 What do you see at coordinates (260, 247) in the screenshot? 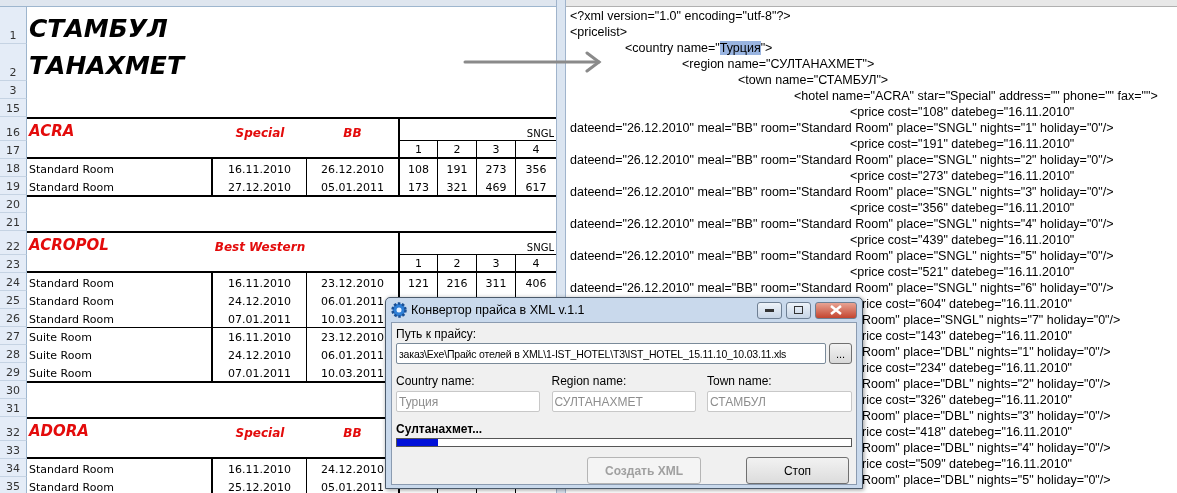
I see `hotel-category: Best Western` at bounding box center [260, 247].